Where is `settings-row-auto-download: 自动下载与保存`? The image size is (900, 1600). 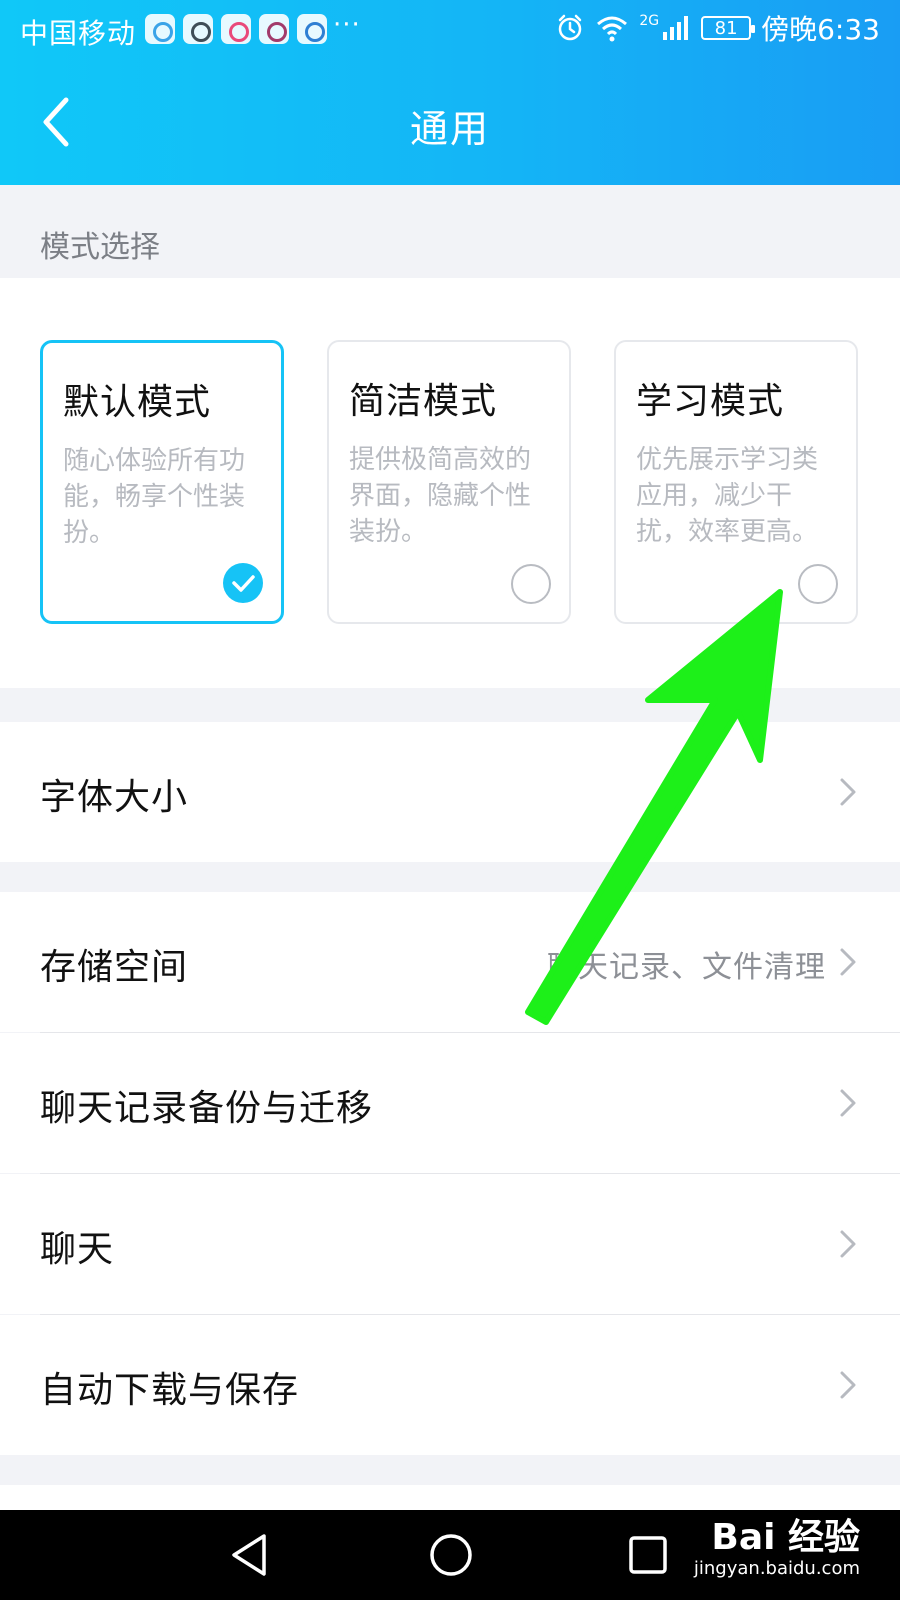 settings-row-auto-download: 自动下载与保存 is located at coordinates (450, 1385).